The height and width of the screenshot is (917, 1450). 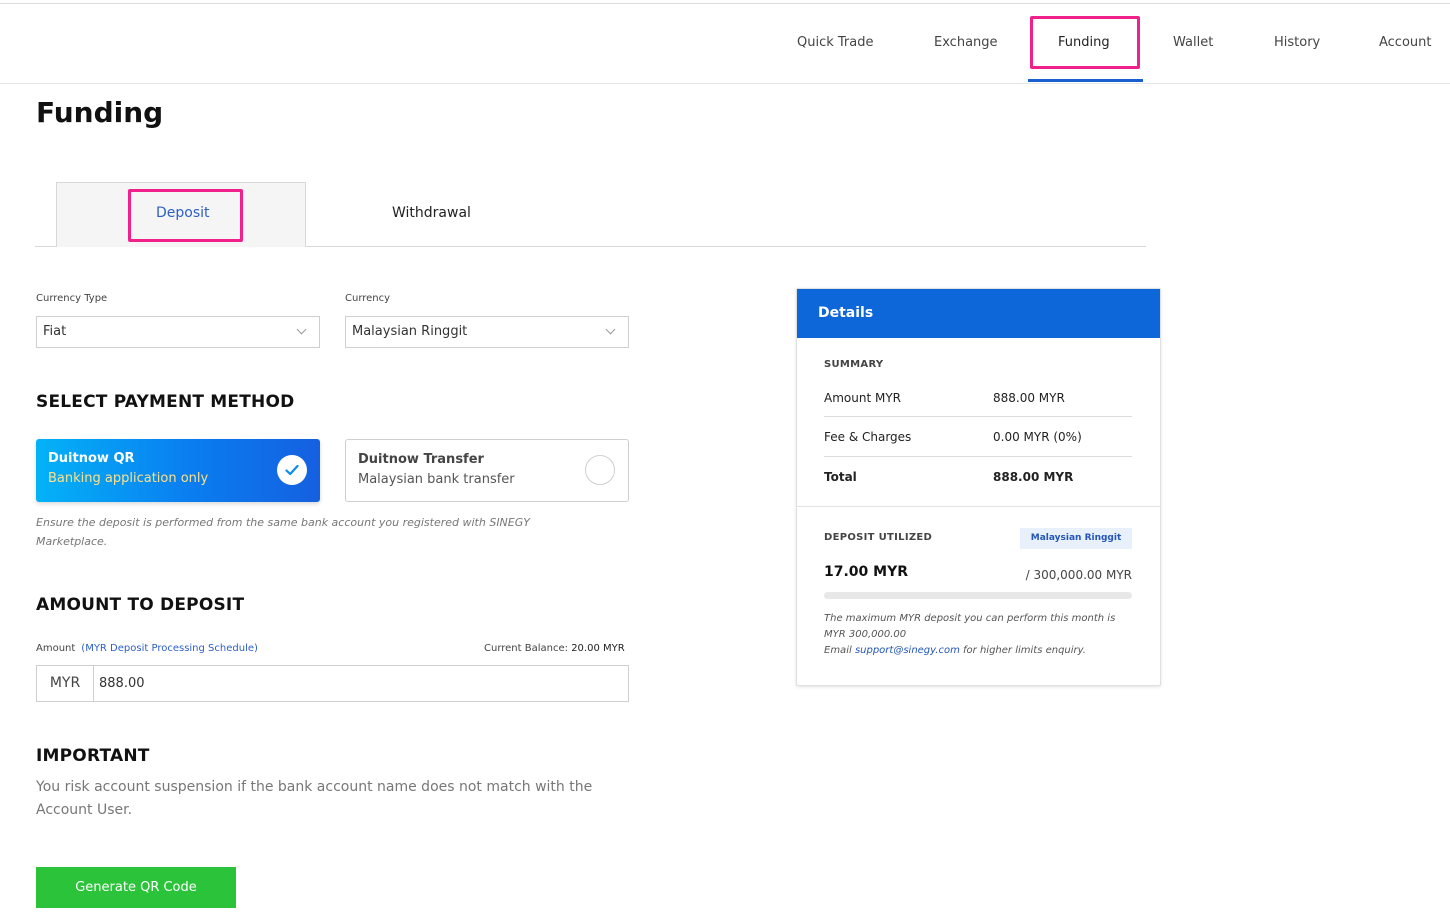 I want to click on payment-method-duitnow-transfer: Duitnow Transfer Malaysian bank transfer, so click(x=487, y=470).